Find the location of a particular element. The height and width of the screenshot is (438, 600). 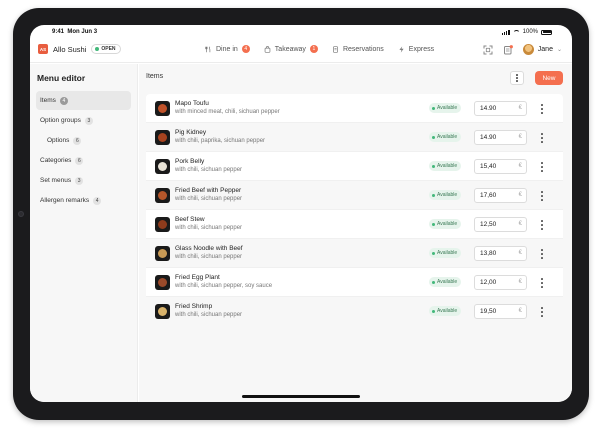

nav-reservations: Reservations is located at coordinates (358, 49).